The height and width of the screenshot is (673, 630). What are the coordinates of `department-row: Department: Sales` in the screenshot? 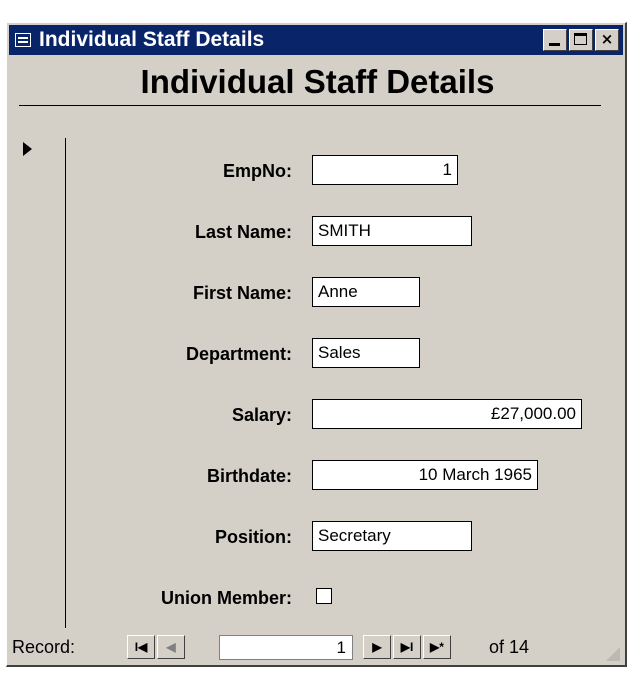 It's located at (317, 355).